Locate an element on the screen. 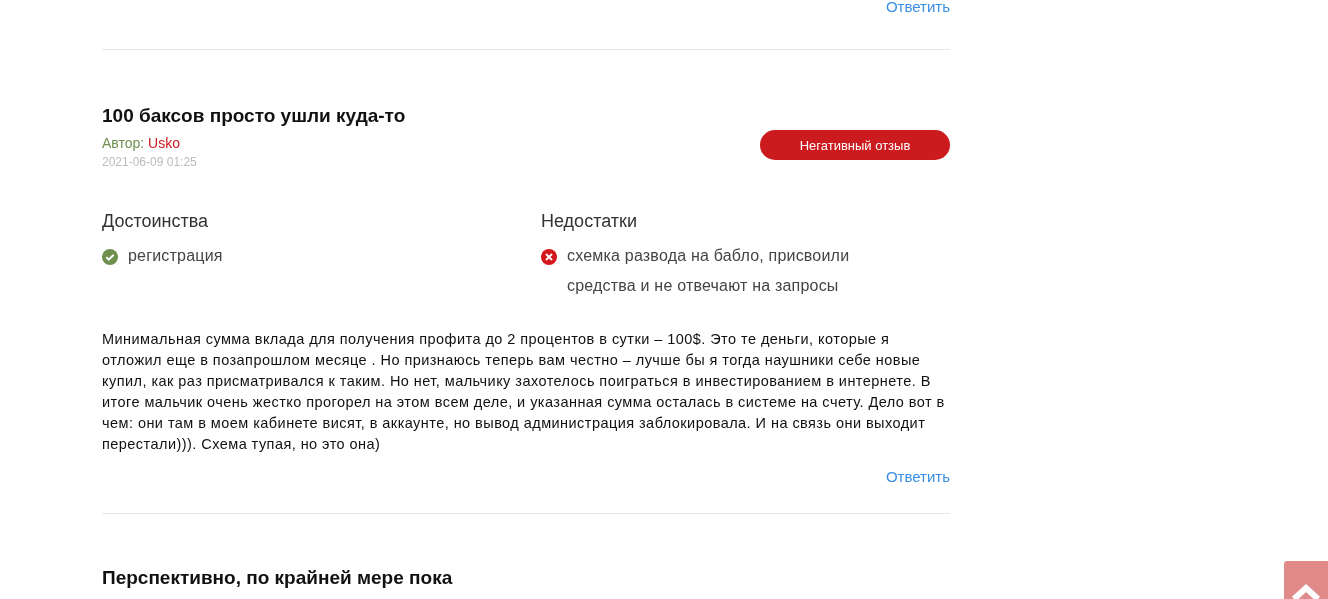 This screenshot has height=599, width=1328. cons-heading: Недостатки is located at coordinates (589, 221).